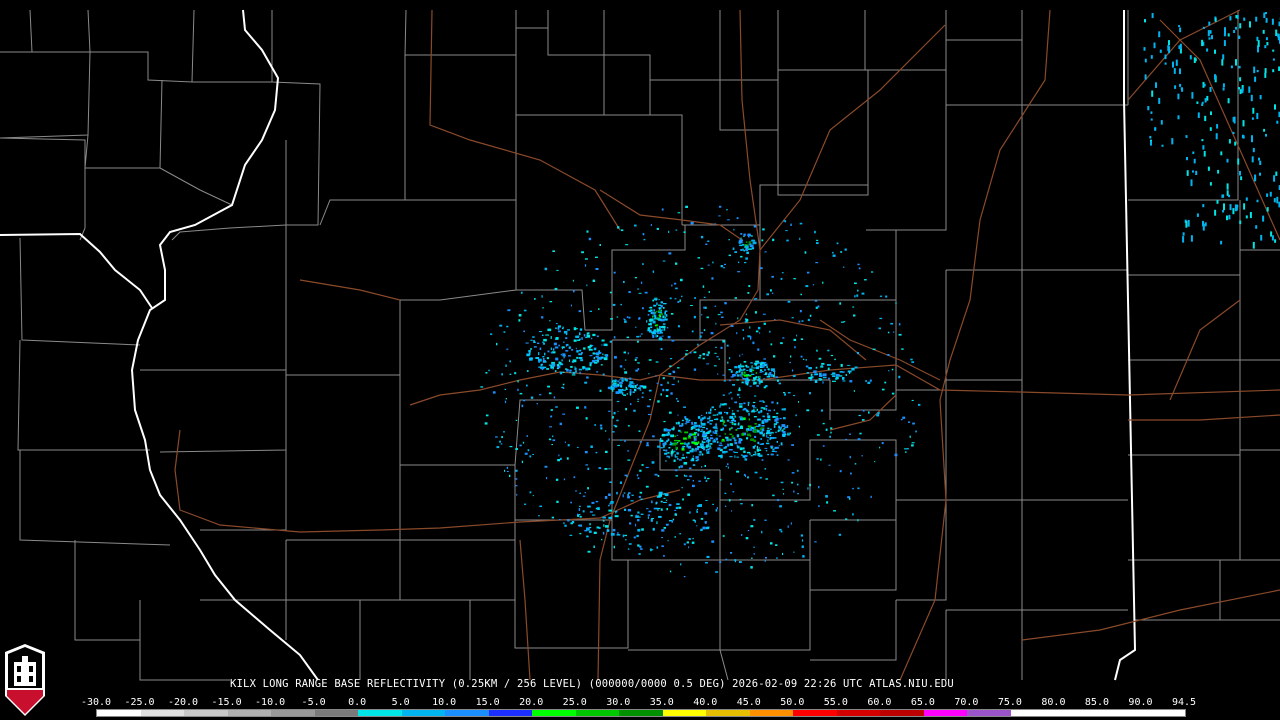  I want to click on scale-label: 0.0, so click(357, 702).